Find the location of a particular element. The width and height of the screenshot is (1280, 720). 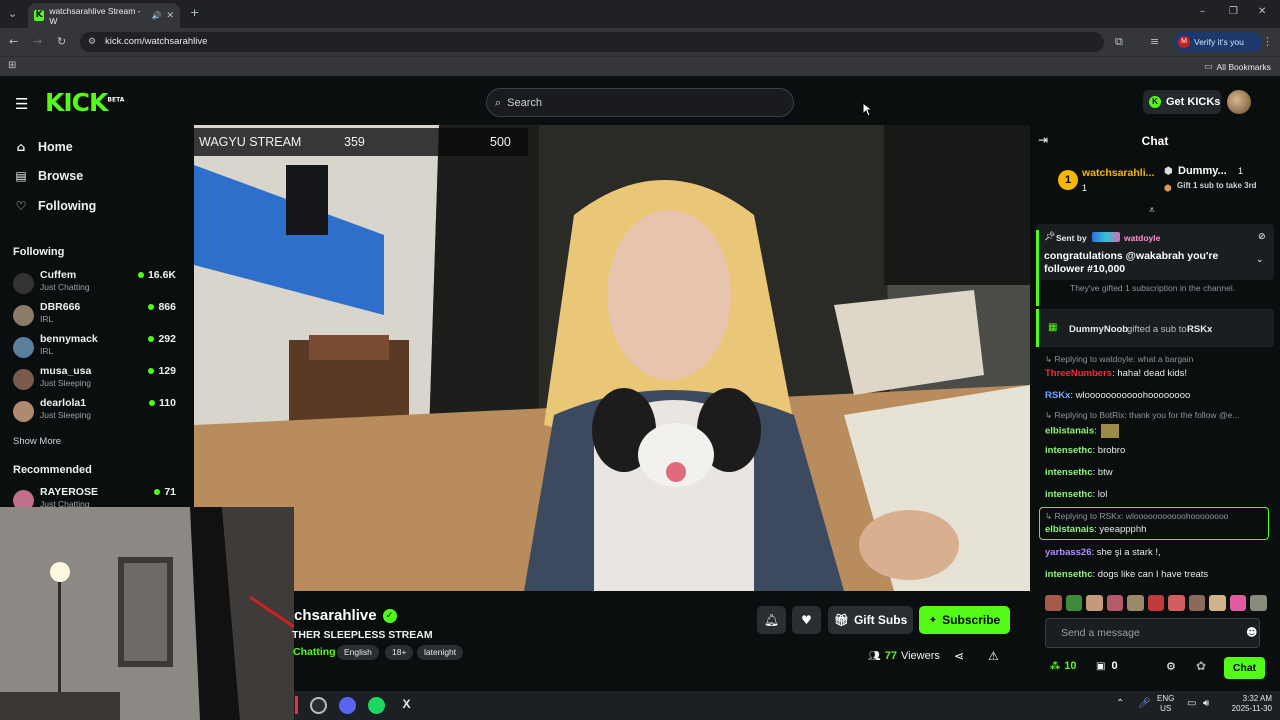

search-input: ⌕ Search is located at coordinates (640, 102).